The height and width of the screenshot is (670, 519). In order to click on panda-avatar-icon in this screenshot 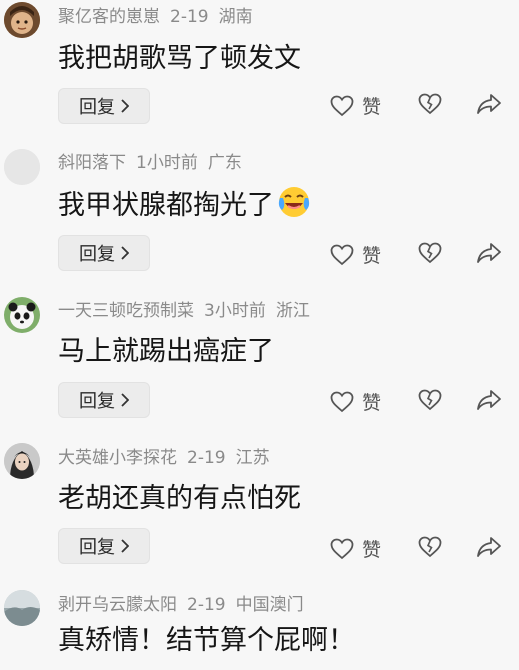, I will do `click(22, 315)`.